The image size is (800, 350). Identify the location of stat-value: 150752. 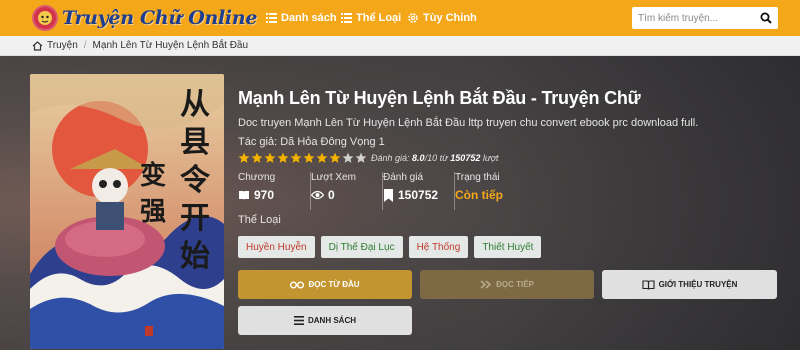
(418, 195).